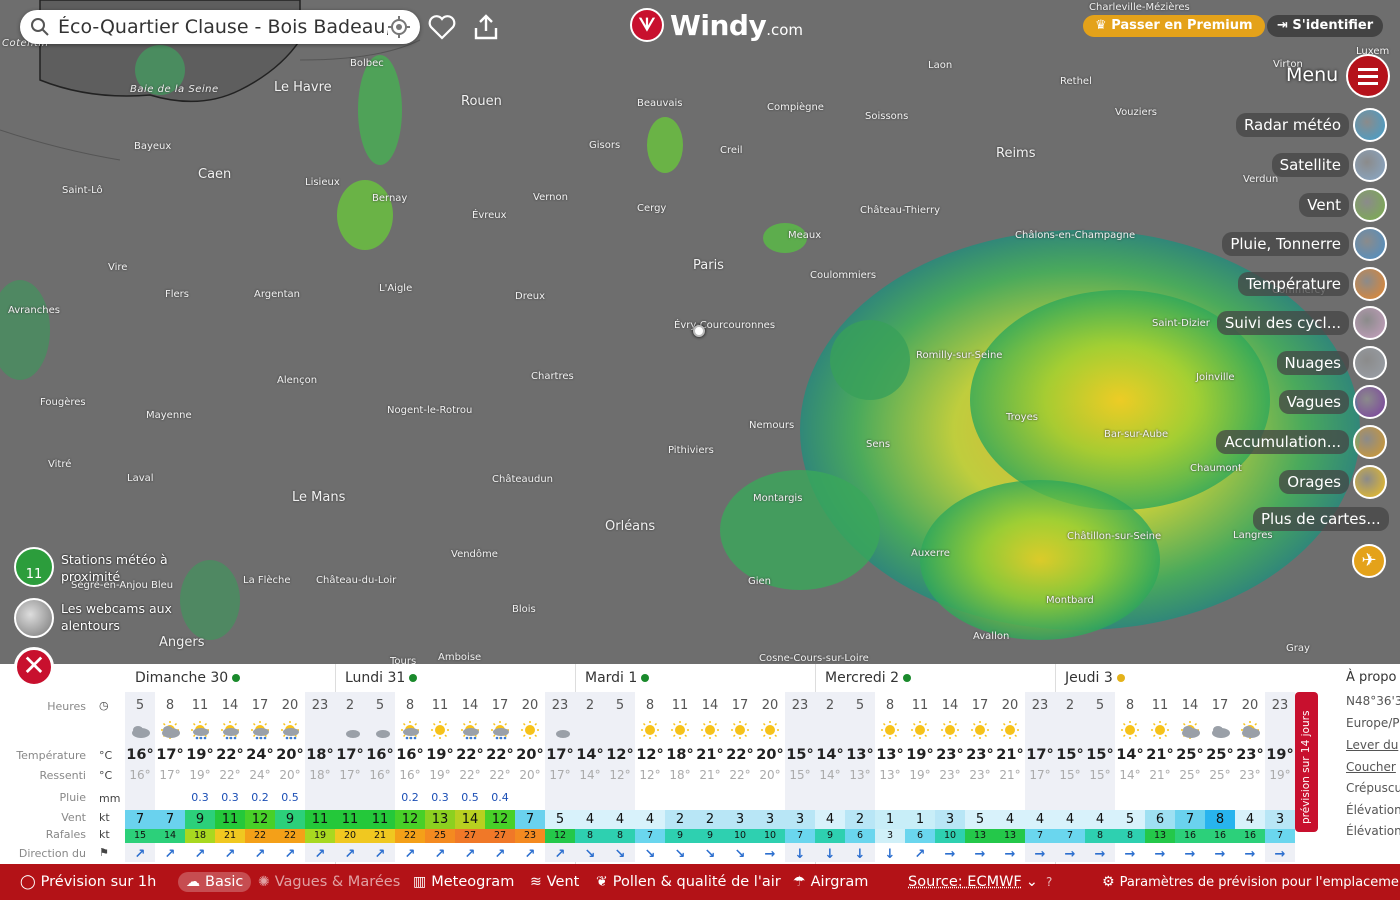  What do you see at coordinates (381, 678) in the screenshot?
I see `day-header: Lundi 31` at bounding box center [381, 678].